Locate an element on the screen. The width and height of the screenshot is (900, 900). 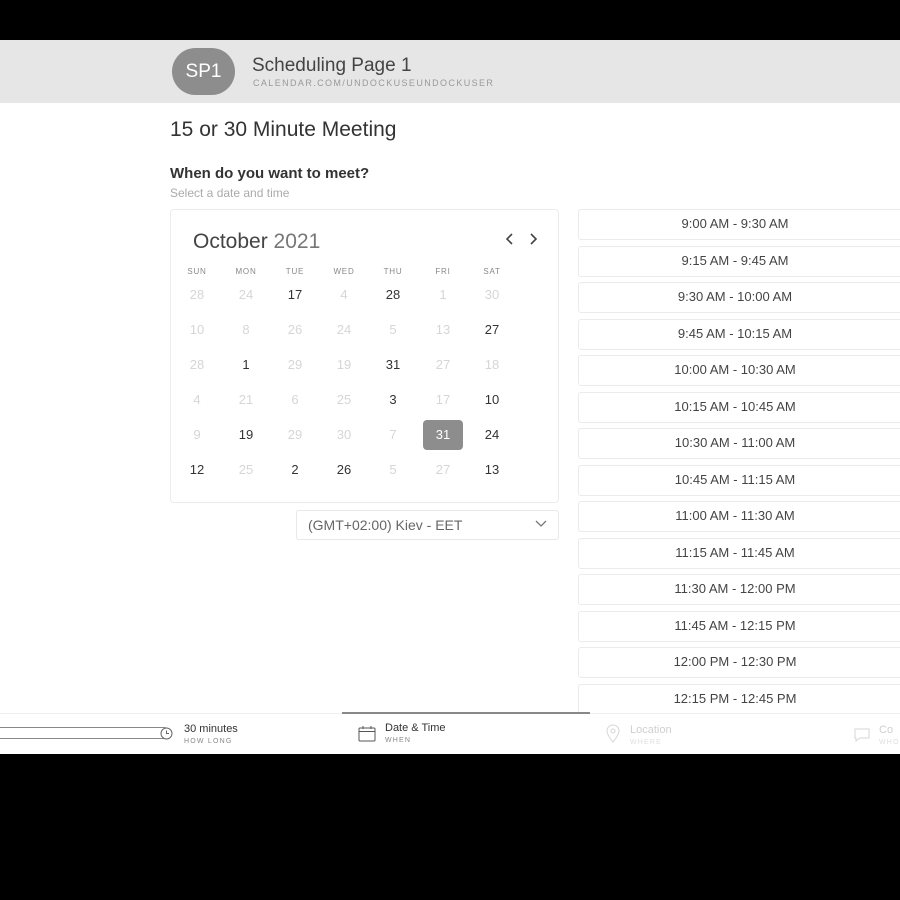
calendar-day: 8 is located at coordinates (246, 329).